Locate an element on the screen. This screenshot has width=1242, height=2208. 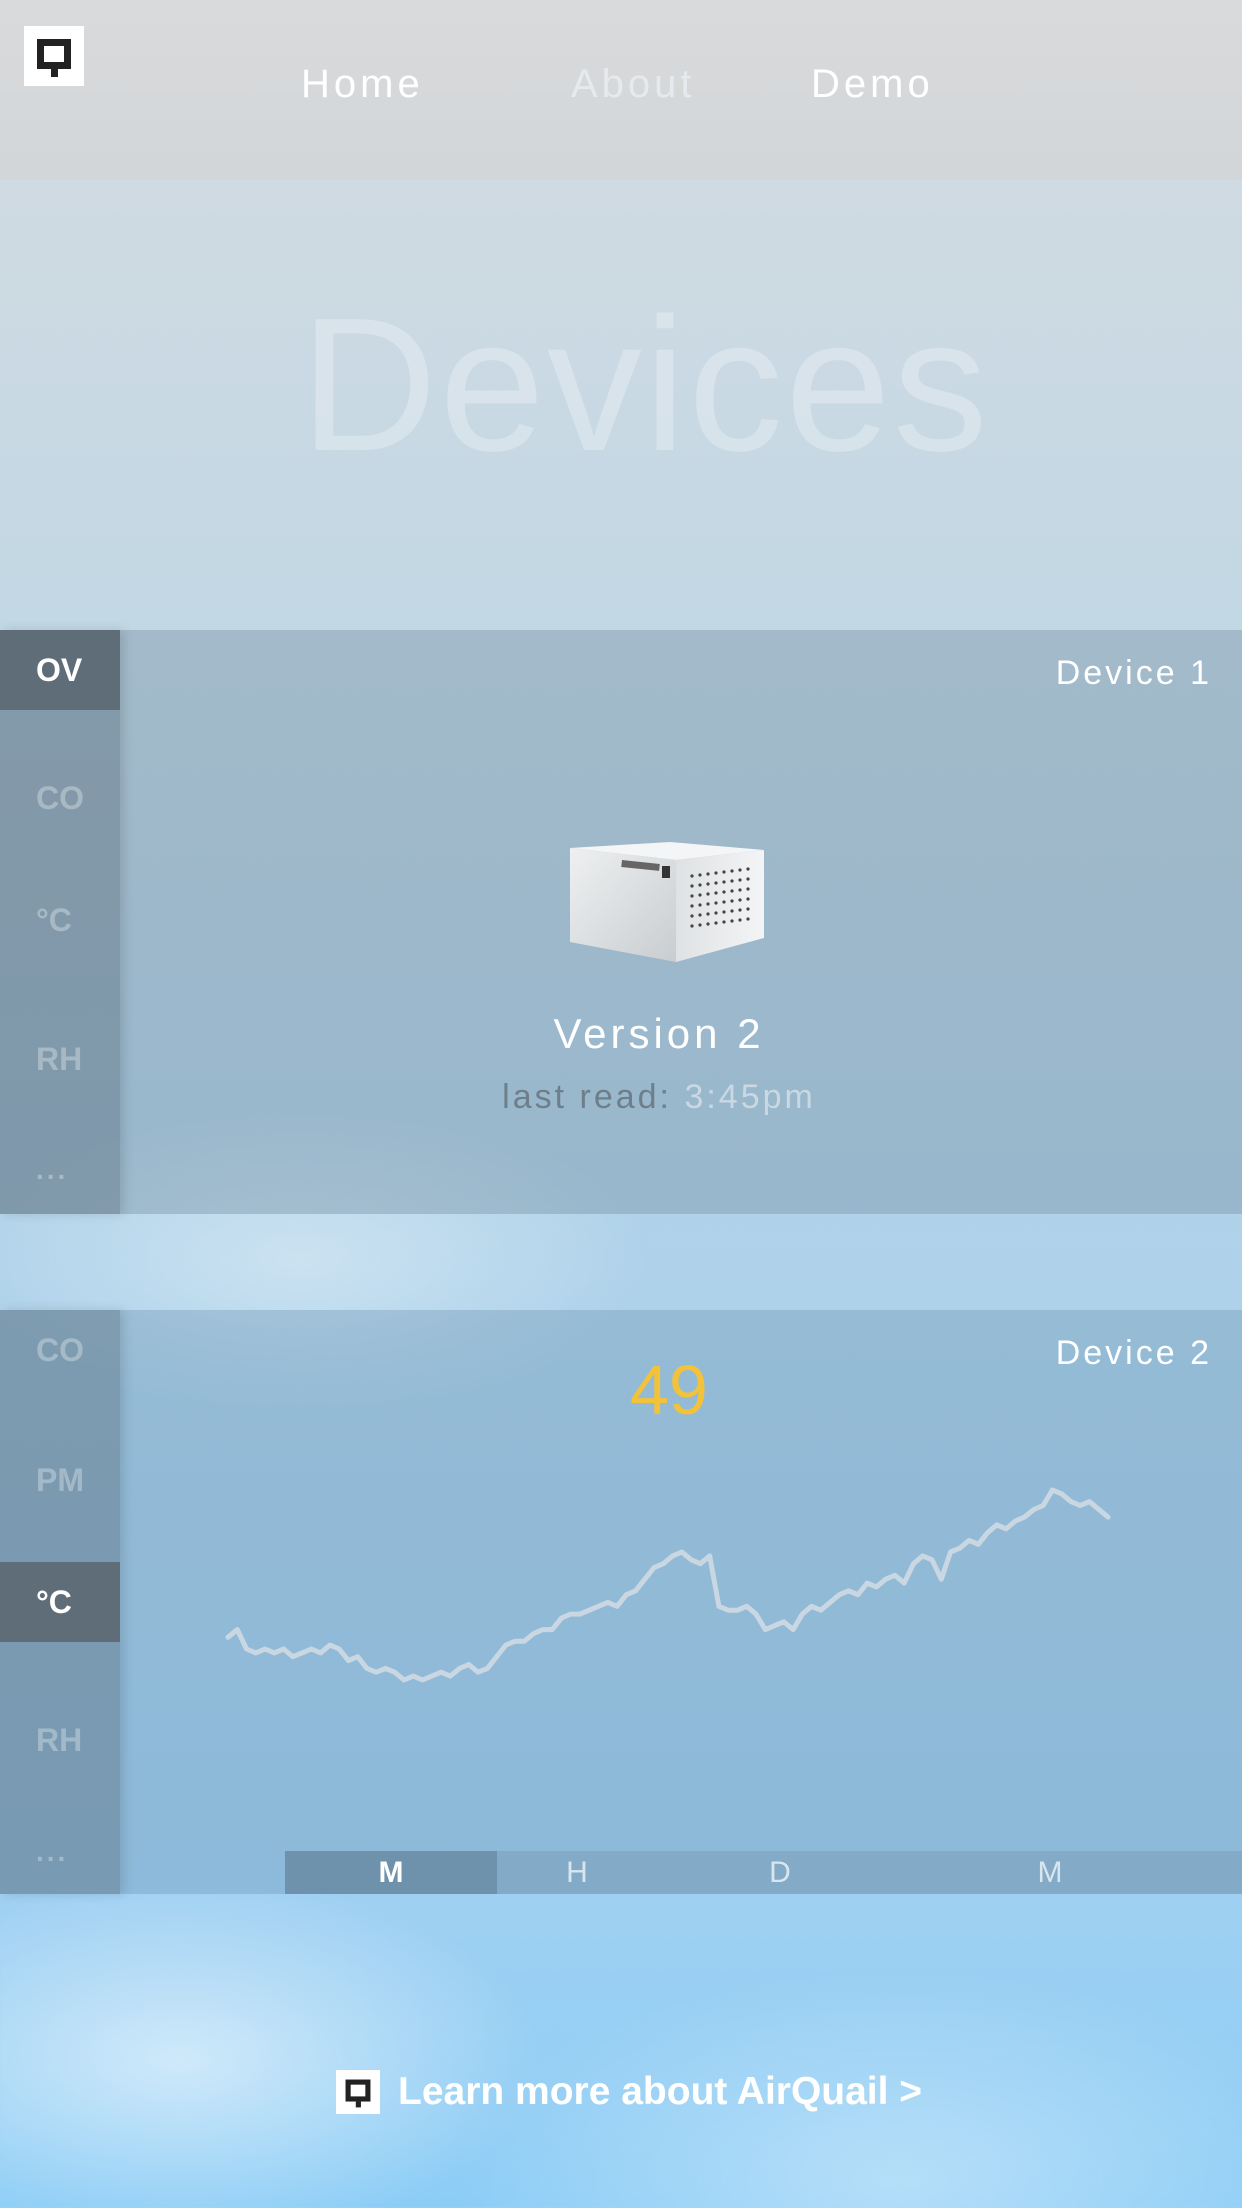
last-read-status: last read: 3:45pm is located at coordinates (621, 1097).